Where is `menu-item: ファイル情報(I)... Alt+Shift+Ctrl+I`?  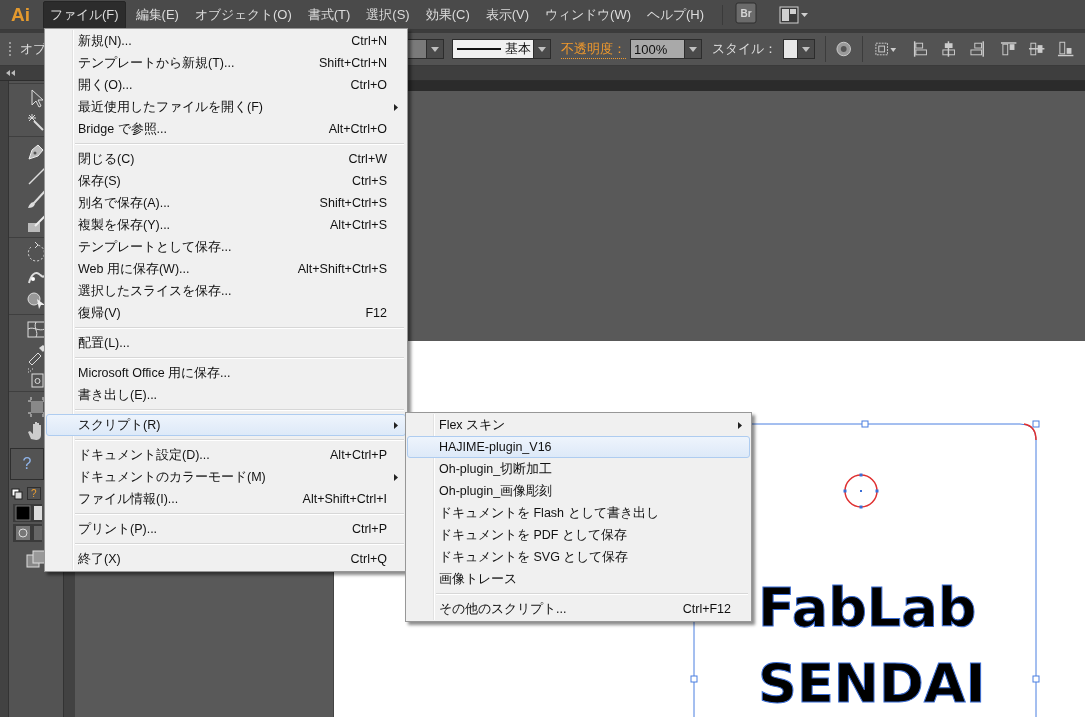
menu-item: ファイル情報(I)... Alt+Shift+Ctrl+I is located at coordinates (226, 499).